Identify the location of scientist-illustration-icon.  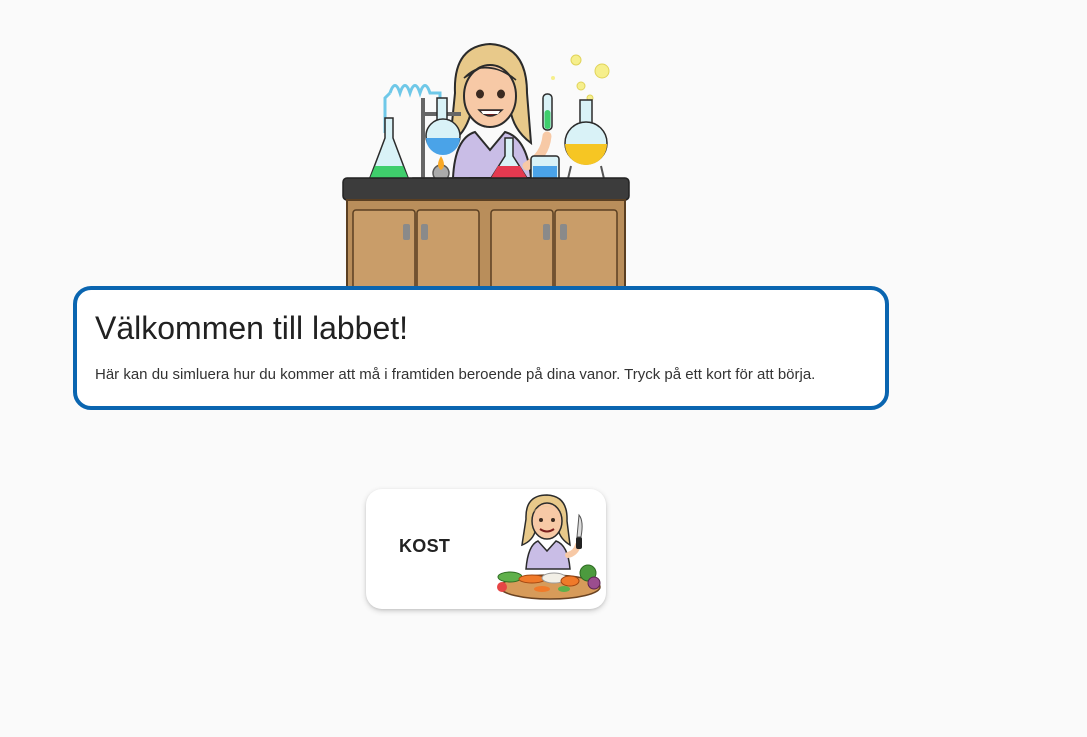
(485, 164).